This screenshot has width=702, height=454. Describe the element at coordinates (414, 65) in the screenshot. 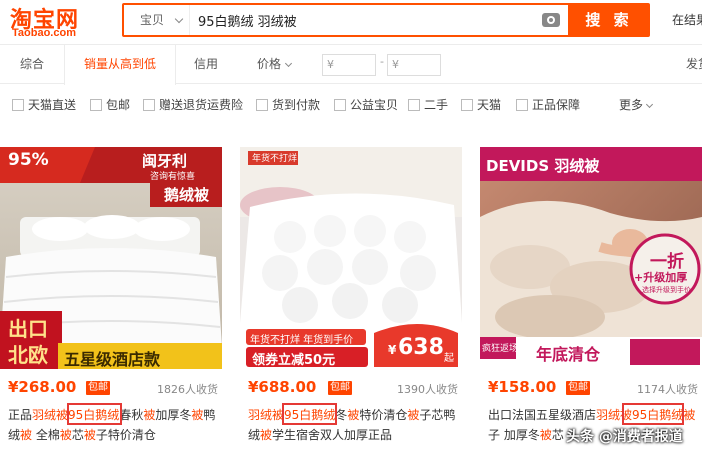

I see `price-max-input: ¥` at that location.